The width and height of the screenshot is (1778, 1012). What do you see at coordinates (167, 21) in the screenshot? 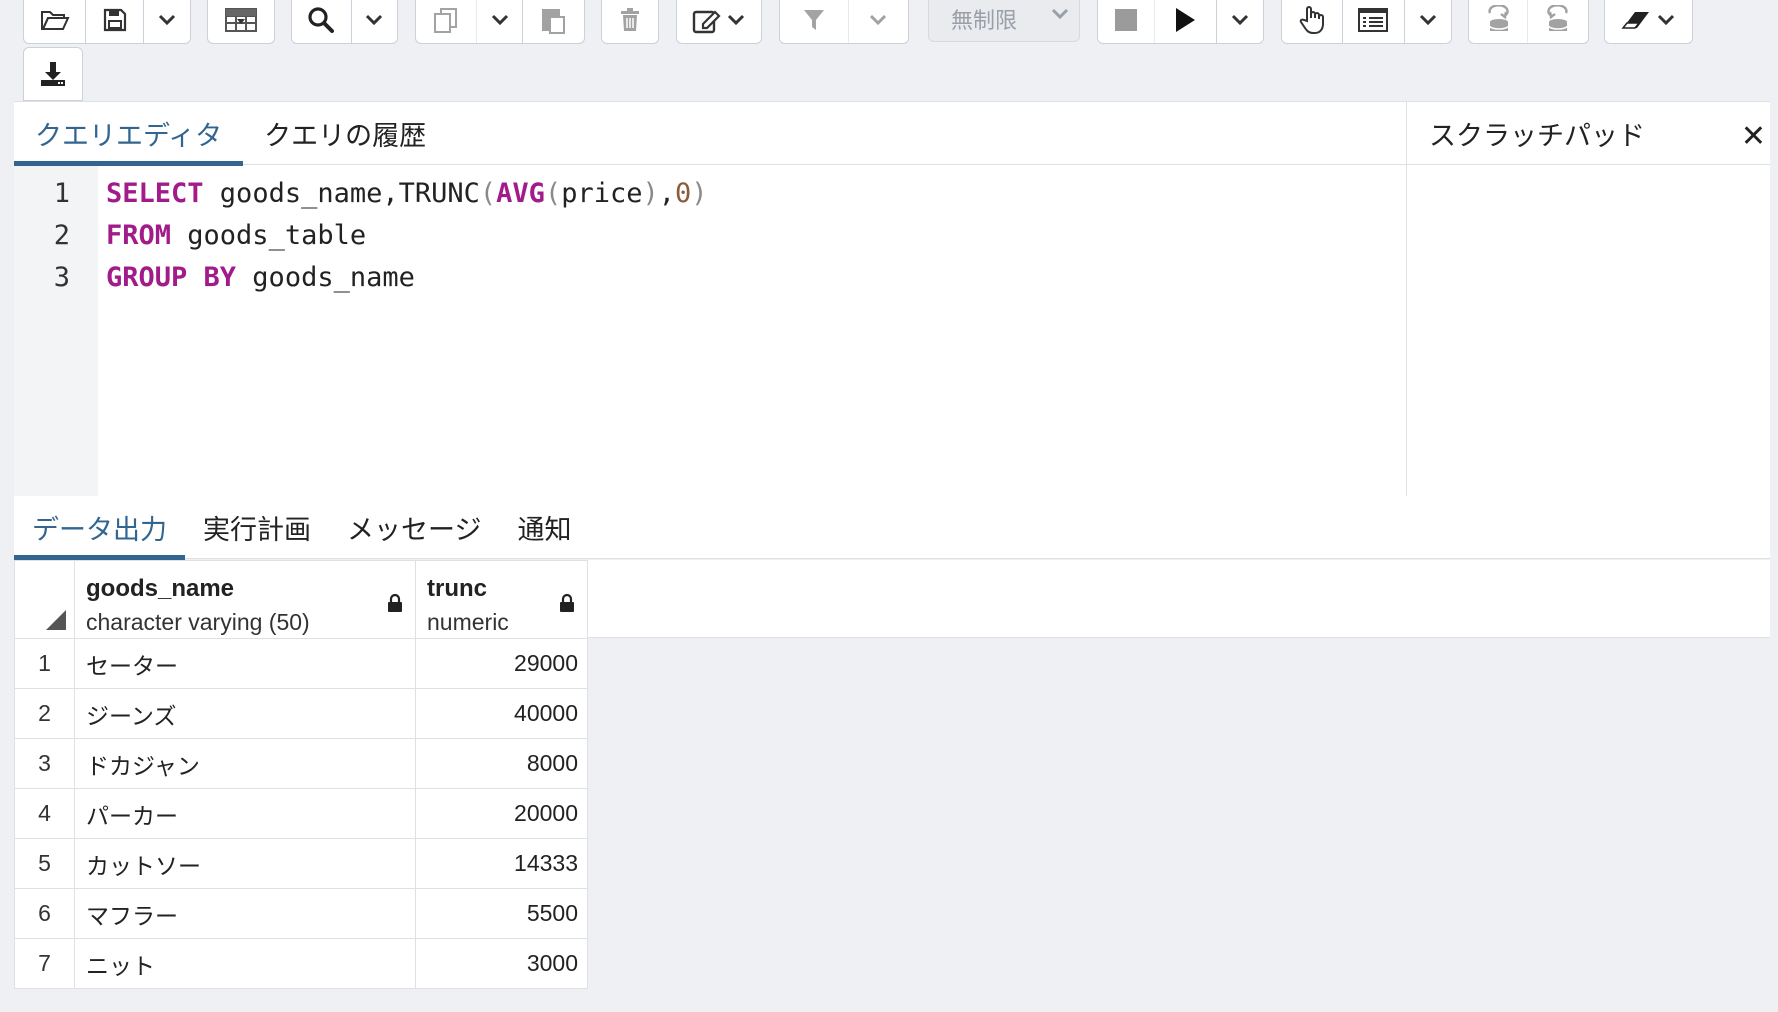
I see `save-options-dropdown` at bounding box center [167, 21].